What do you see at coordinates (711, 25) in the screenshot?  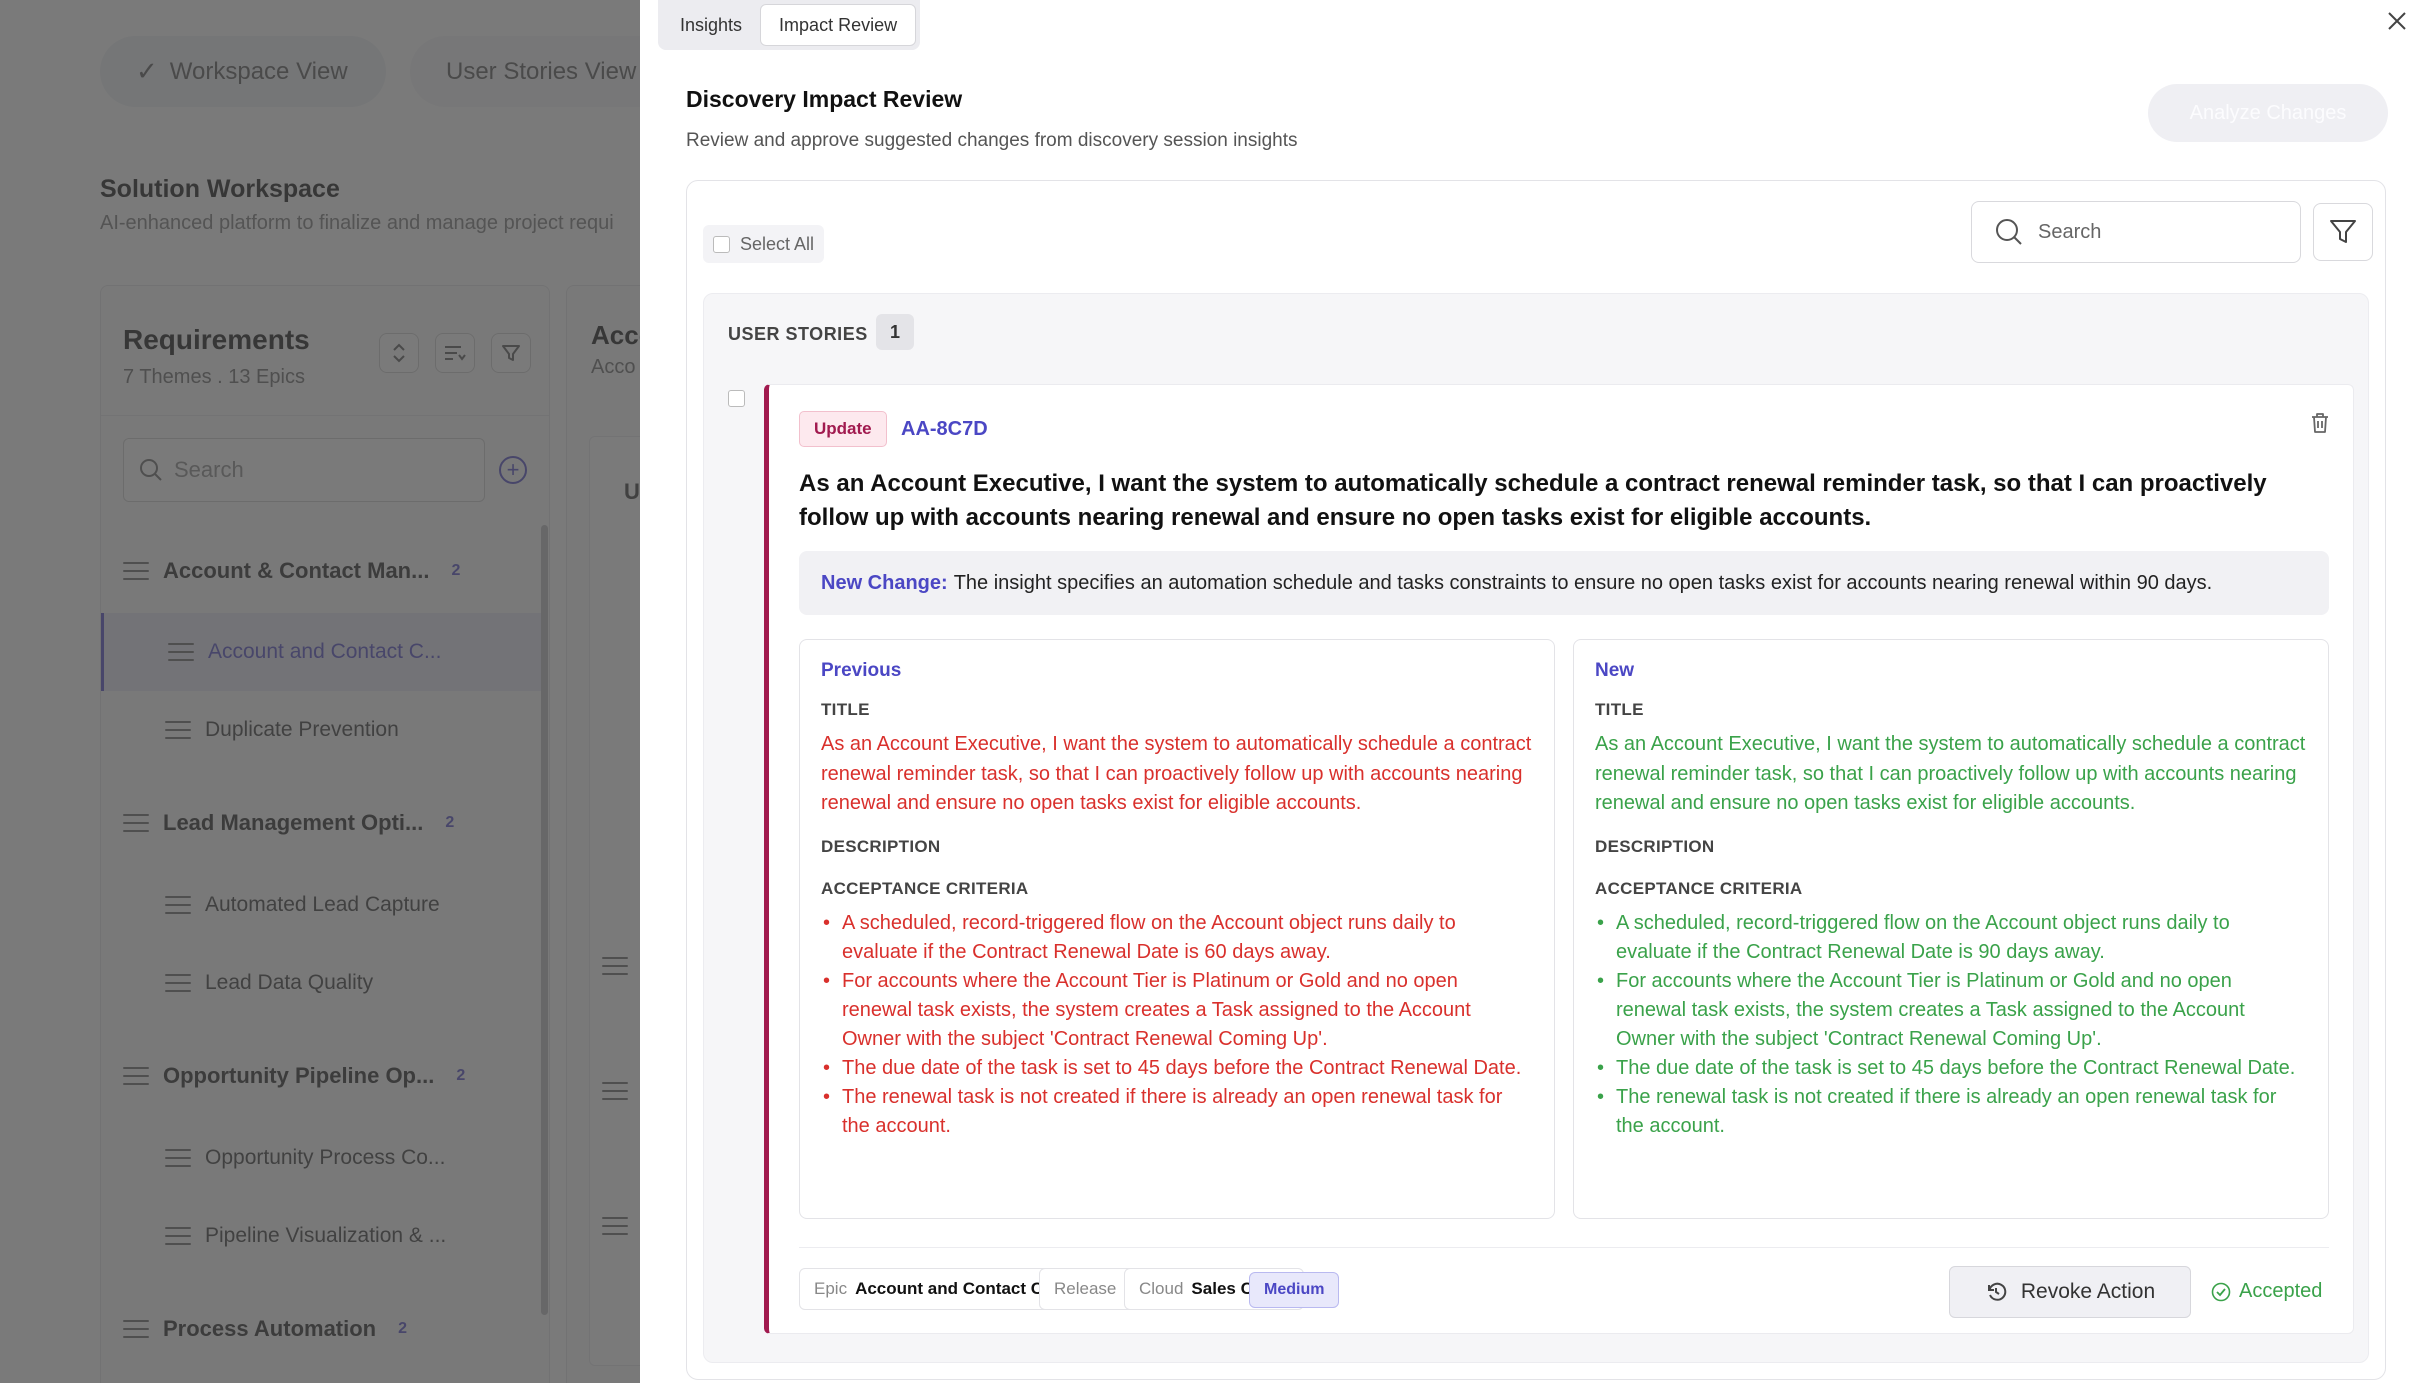 I see `tab-insights: Insights` at bounding box center [711, 25].